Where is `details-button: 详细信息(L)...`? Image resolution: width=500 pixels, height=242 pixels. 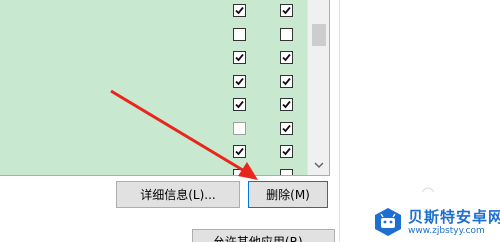 details-button: 详细信息(L)... is located at coordinates (178, 194).